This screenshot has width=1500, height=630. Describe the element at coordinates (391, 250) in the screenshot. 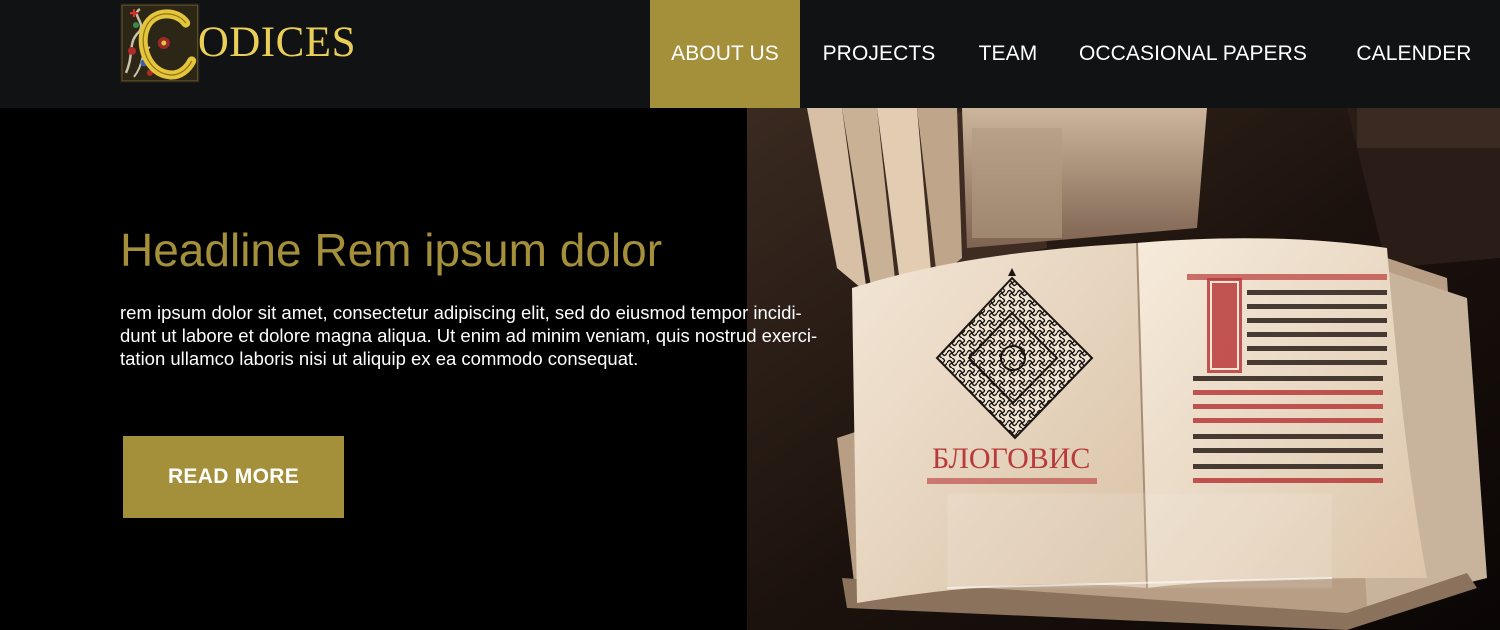

I see `hero-headline: Headline Rem ipsum dolor` at that location.